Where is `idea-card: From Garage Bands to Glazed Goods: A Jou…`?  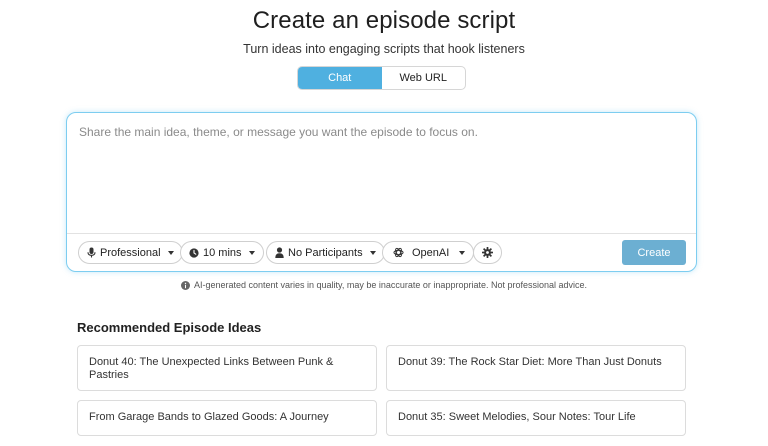
idea-card: From Garage Bands to Glazed Goods: A Jou… is located at coordinates (227, 418).